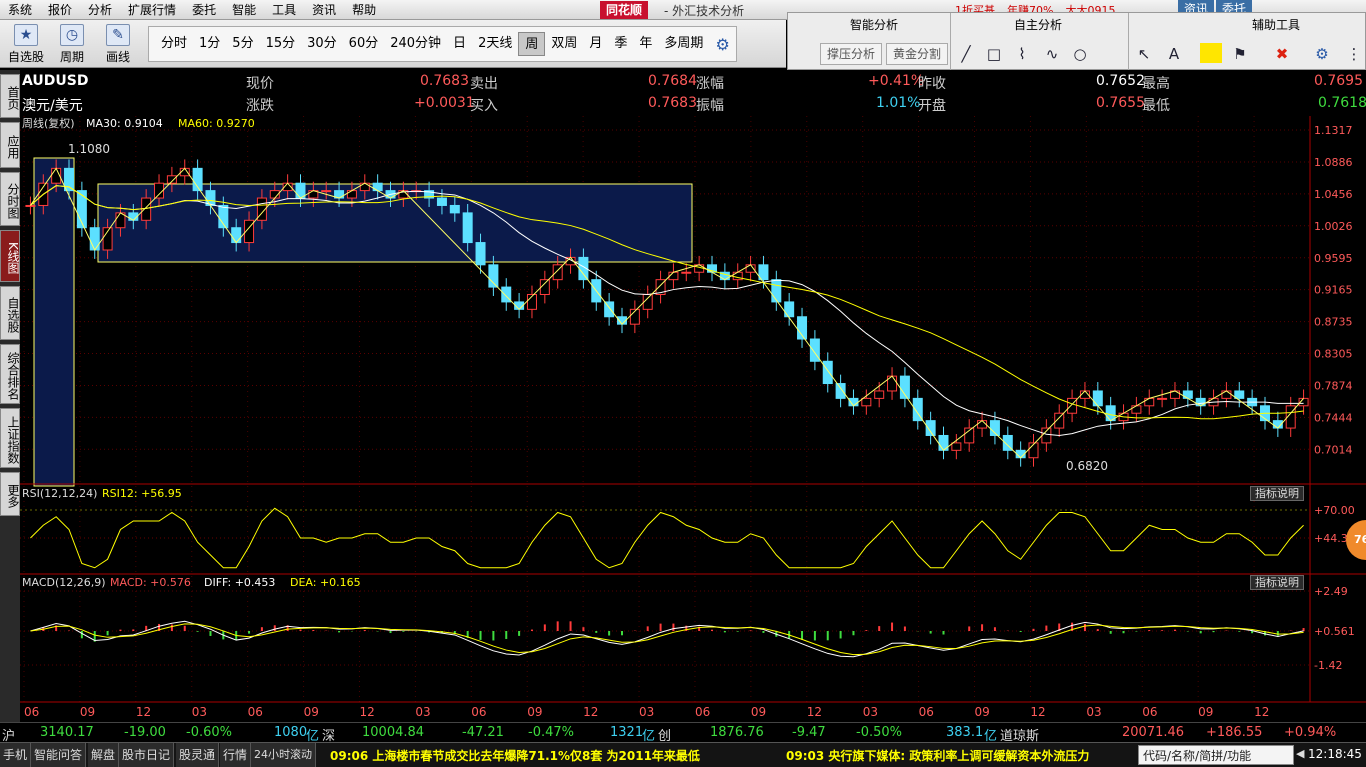 Image resolution: width=1366 pixels, height=767 pixels. Describe the element at coordinates (174, 44) in the screenshot. I see `period-fenshi: 分时` at that location.